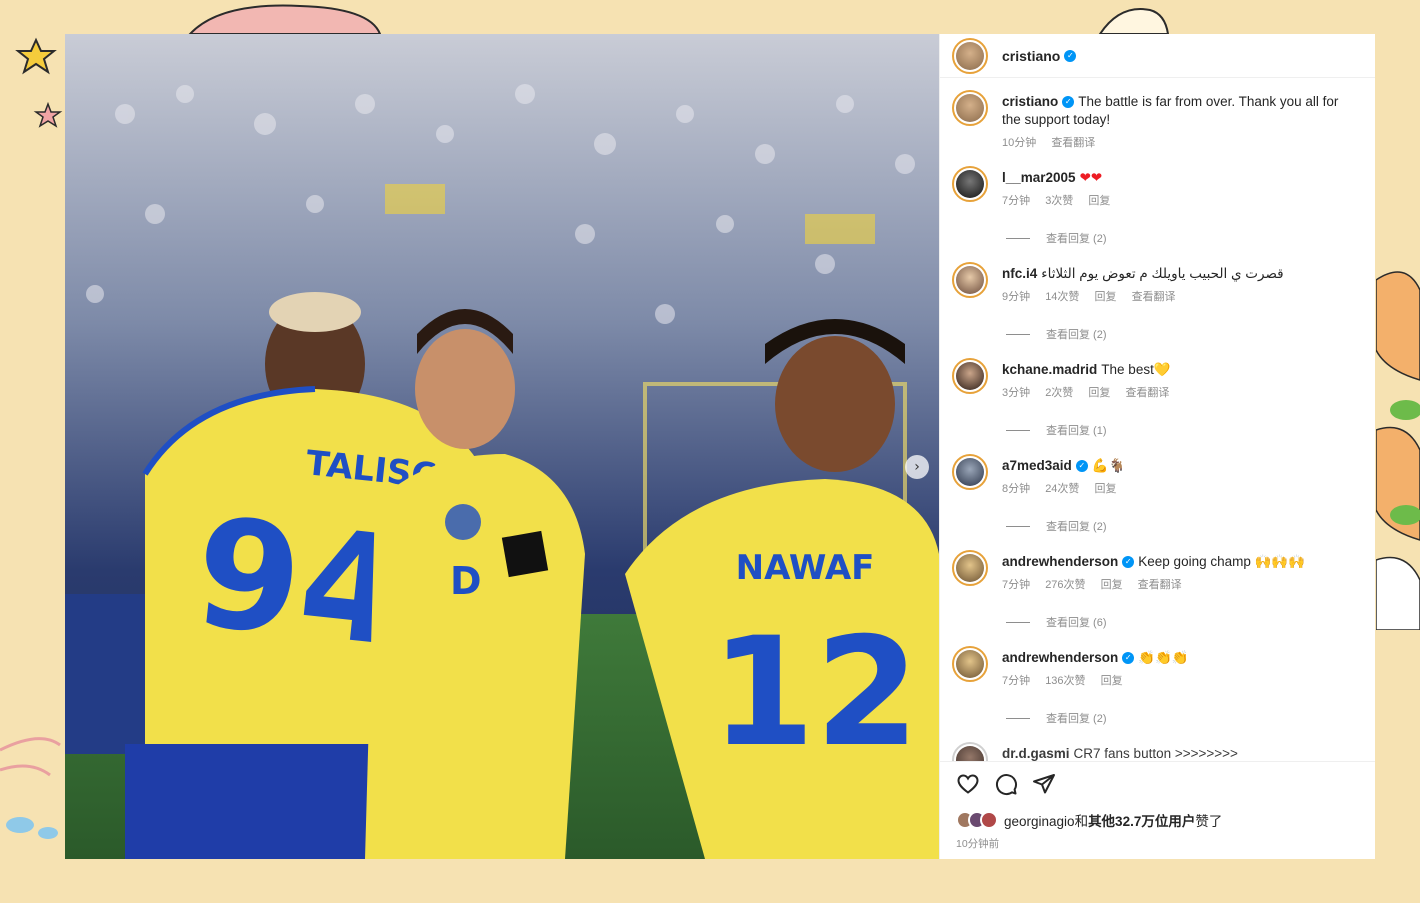 The image size is (1420, 903). Describe the element at coordinates (36, 56) in the screenshot. I see `star-doodle-icon` at that location.